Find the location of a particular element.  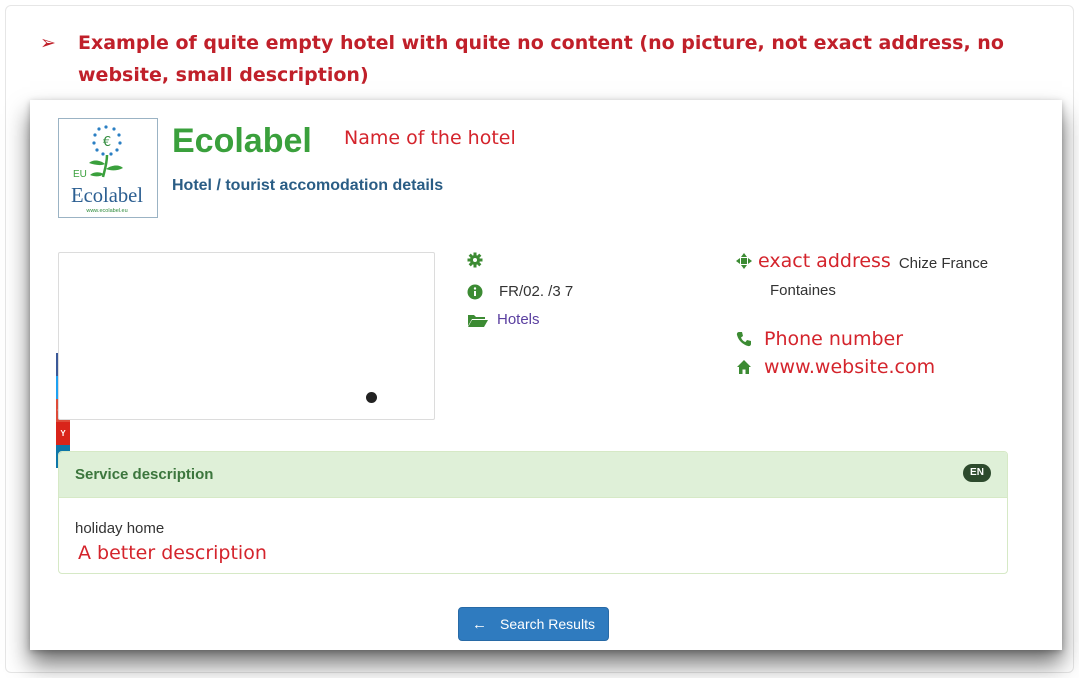

ecolabel-flower-icon: € EU Ecolabel www.ecolabel.eu is located at coordinates (107, 169).